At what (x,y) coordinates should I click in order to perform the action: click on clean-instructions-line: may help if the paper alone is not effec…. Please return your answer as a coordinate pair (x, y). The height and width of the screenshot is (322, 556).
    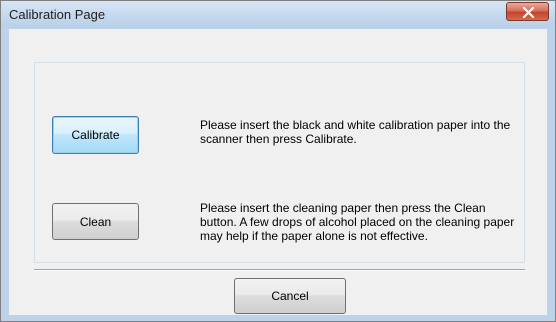
    Looking at the image, I should click on (314, 236).